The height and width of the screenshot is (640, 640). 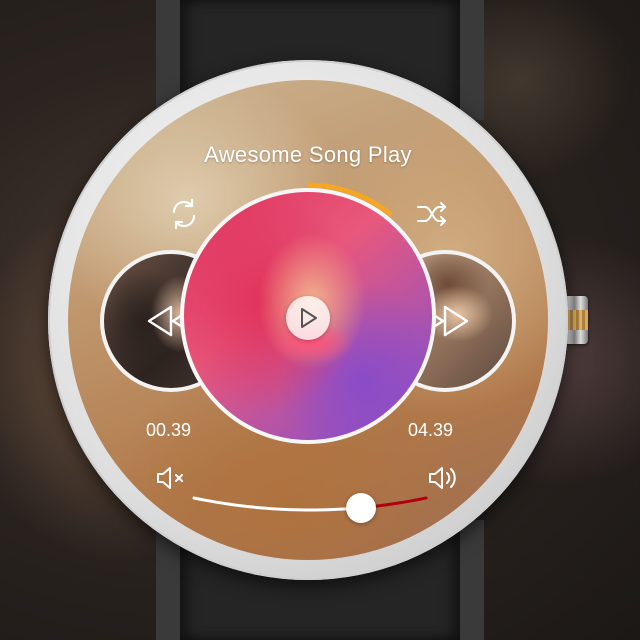 What do you see at coordinates (184, 214) in the screenshot?
I see `repeat-icon` at bounding box center [184, 214].